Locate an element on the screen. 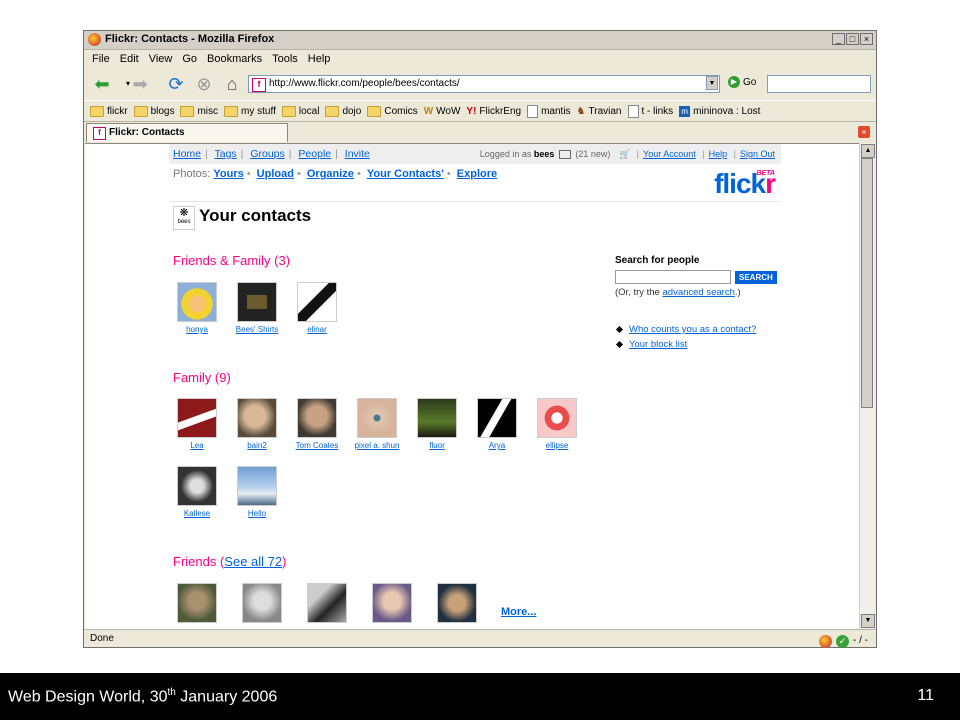 Image resolution: width=960 pixels, height=720 pixels. sign-out-link: Sign Out is located at coordinates (757, 154).